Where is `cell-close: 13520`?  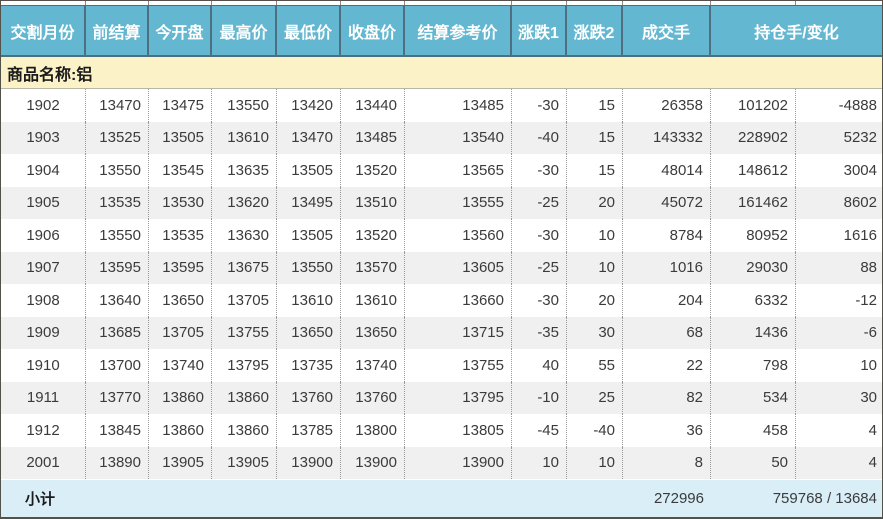
cell-close: 13520 is located at coordinates (373, 170).